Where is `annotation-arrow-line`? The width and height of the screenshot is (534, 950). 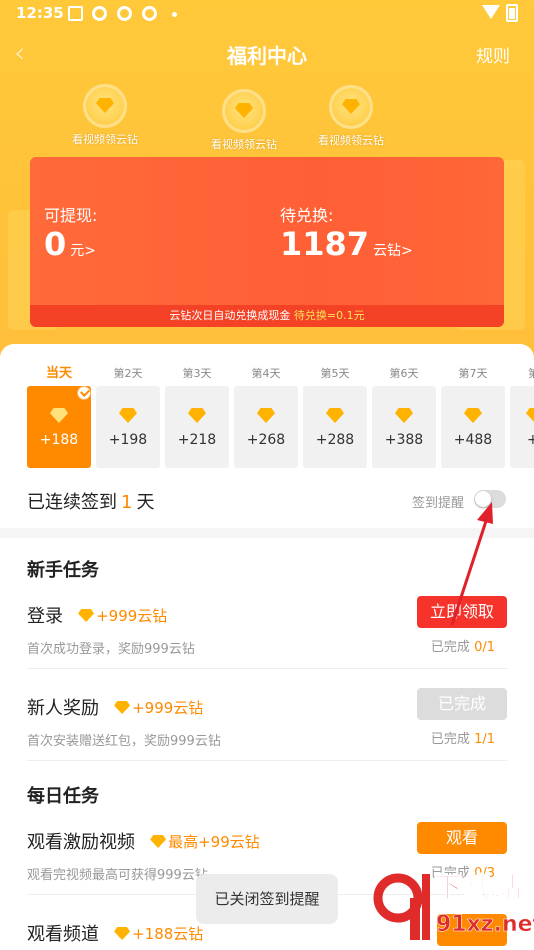 annotation-arrow-line is located at coordinates (469, 571).